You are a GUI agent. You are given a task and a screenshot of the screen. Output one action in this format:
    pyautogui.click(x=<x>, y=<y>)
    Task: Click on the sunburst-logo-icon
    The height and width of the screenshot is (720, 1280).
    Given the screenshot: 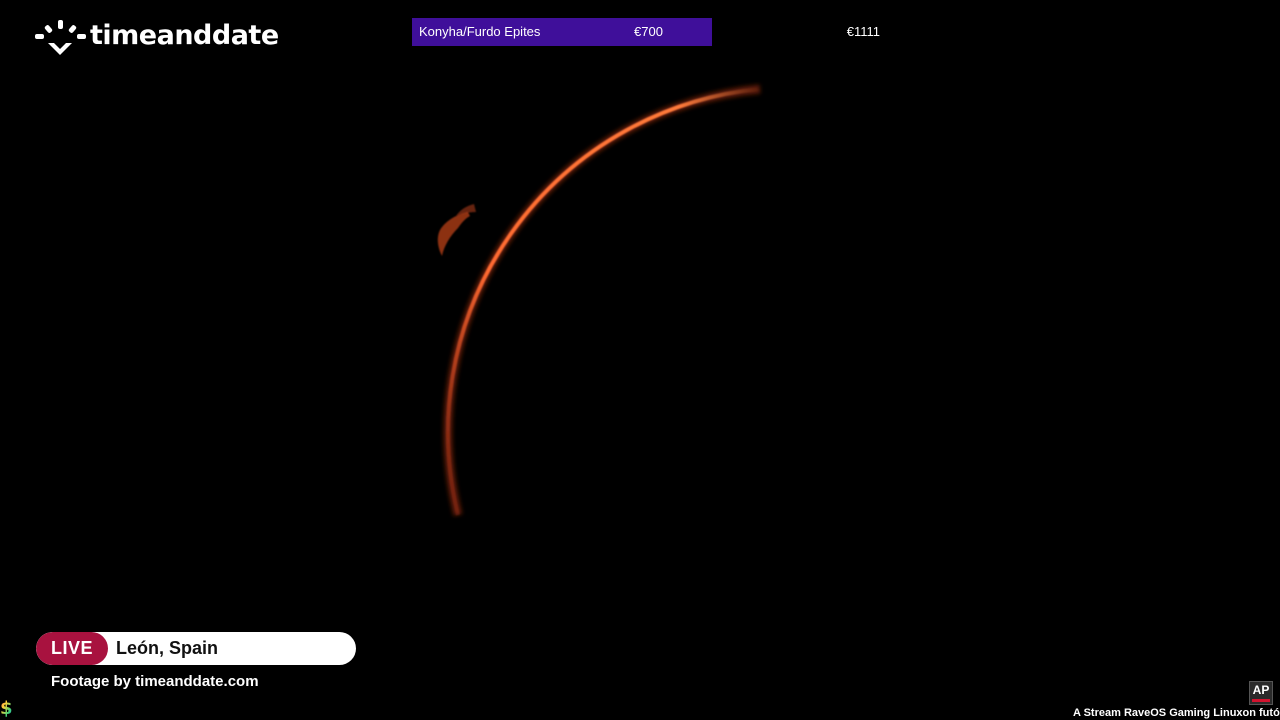 What is the action you would take?
    pyautogui.click(x=60, y=37)
    